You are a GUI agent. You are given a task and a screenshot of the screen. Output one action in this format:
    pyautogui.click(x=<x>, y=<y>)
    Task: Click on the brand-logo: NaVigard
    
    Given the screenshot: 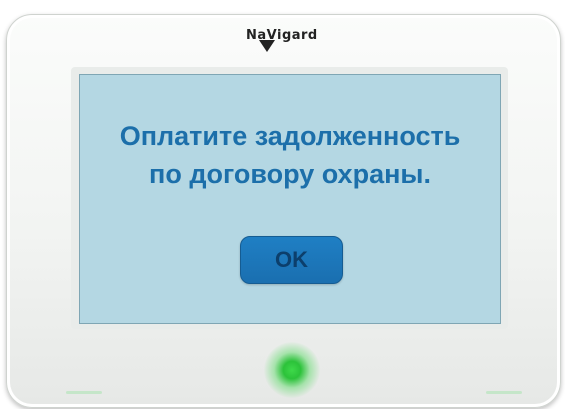 What is the action you would take?
    pyautogui.click(x=296, y=44)
    